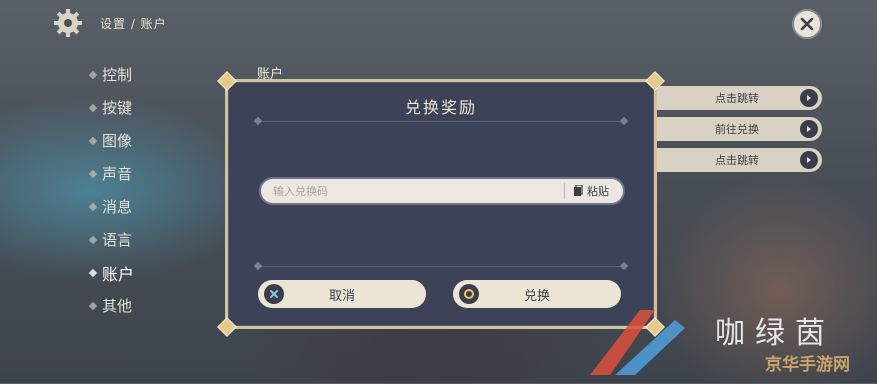 The height and width of the screenshot is (384, 877). Describe the element at coordinates (133, 23) in the screenshot. I see `breadcrumb: 设置 / 账户` at that location.